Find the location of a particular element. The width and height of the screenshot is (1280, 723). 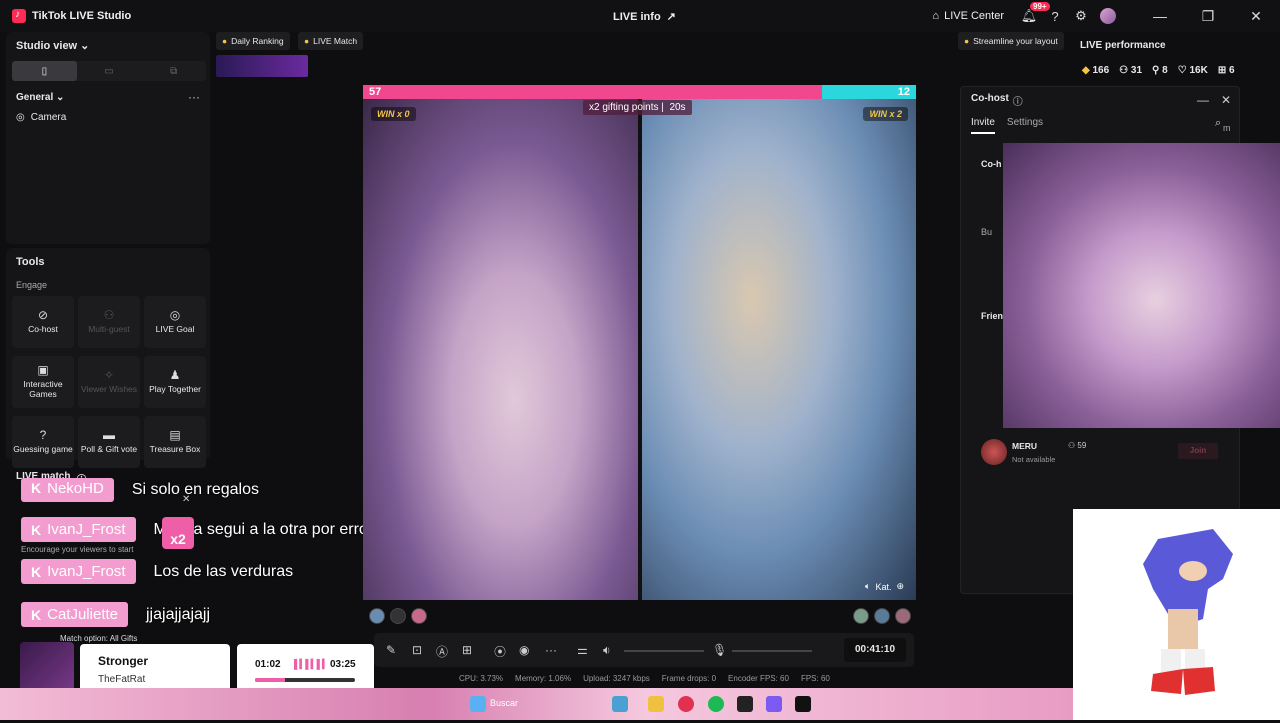

viewers-value: 31 is located at coordinates (1136, 70).